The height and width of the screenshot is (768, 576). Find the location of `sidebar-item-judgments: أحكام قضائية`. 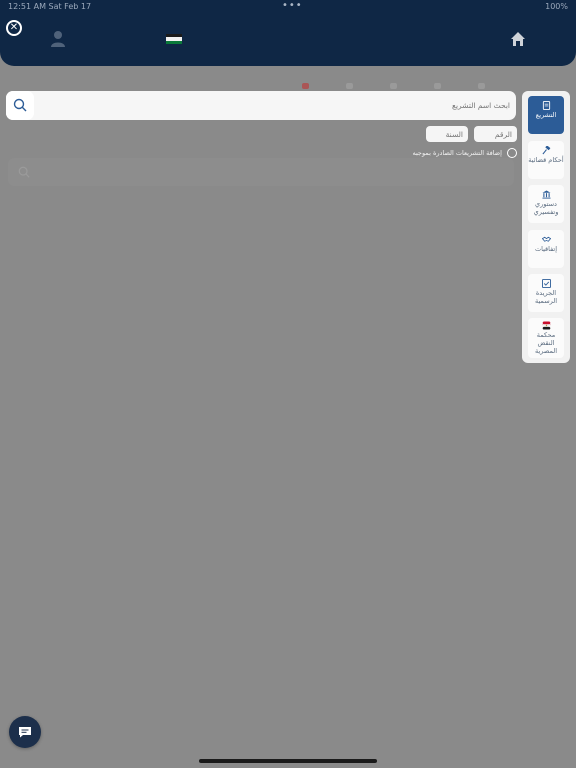

sidebar-item-judgments: أحكام قضائية is located at coordinates (546, 160).